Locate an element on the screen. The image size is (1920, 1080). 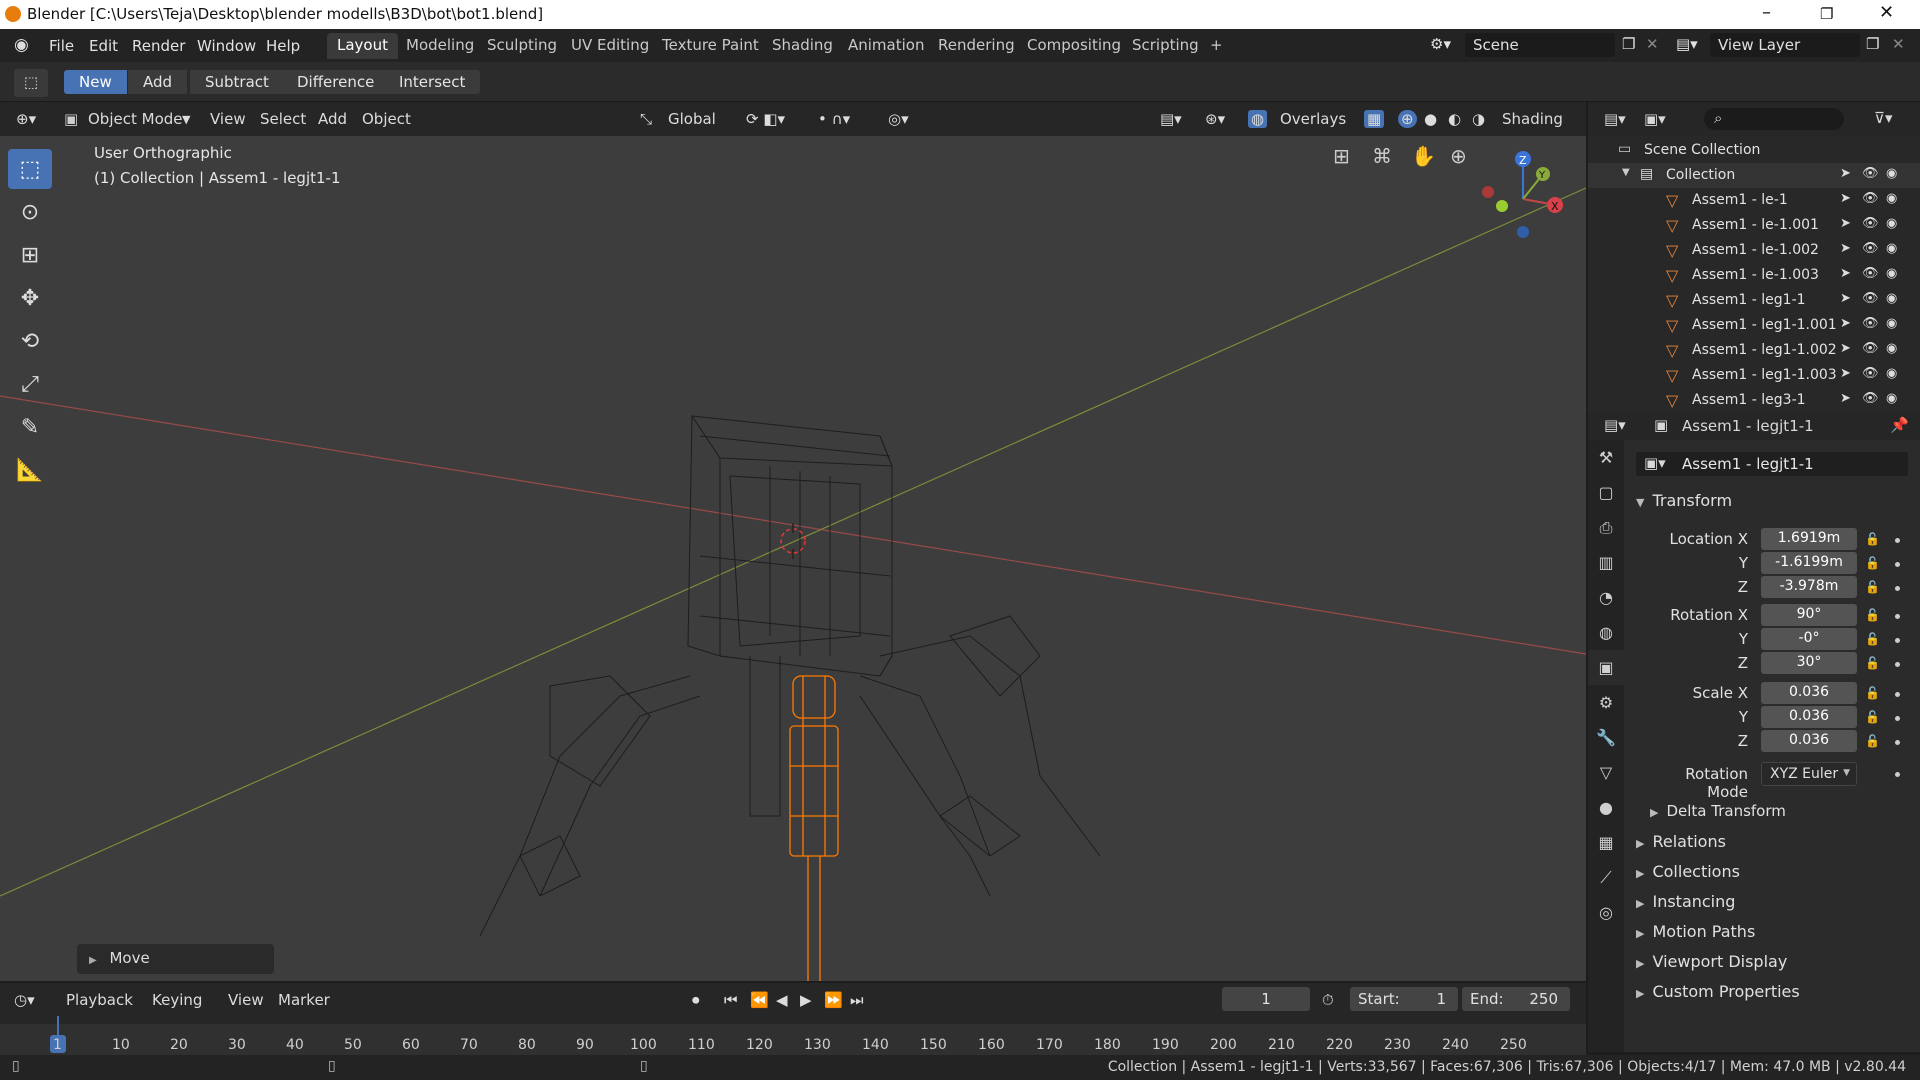
tab-modeling: Modeling is located at coordinates (440, 46).